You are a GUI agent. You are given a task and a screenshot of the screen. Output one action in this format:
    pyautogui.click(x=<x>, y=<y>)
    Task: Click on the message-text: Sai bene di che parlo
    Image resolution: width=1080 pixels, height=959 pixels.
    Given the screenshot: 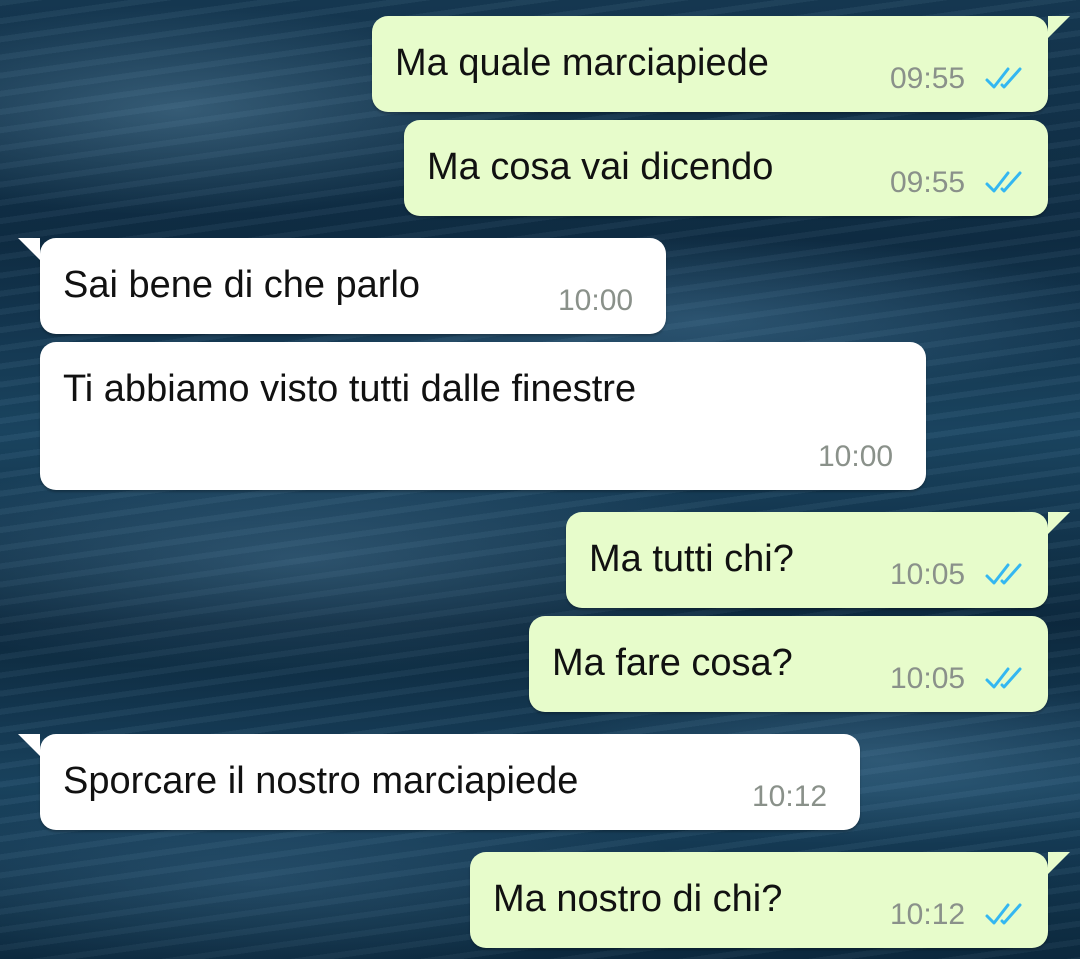 What is the action you would take?
    pyautogui.click(x=242, y=285)
    